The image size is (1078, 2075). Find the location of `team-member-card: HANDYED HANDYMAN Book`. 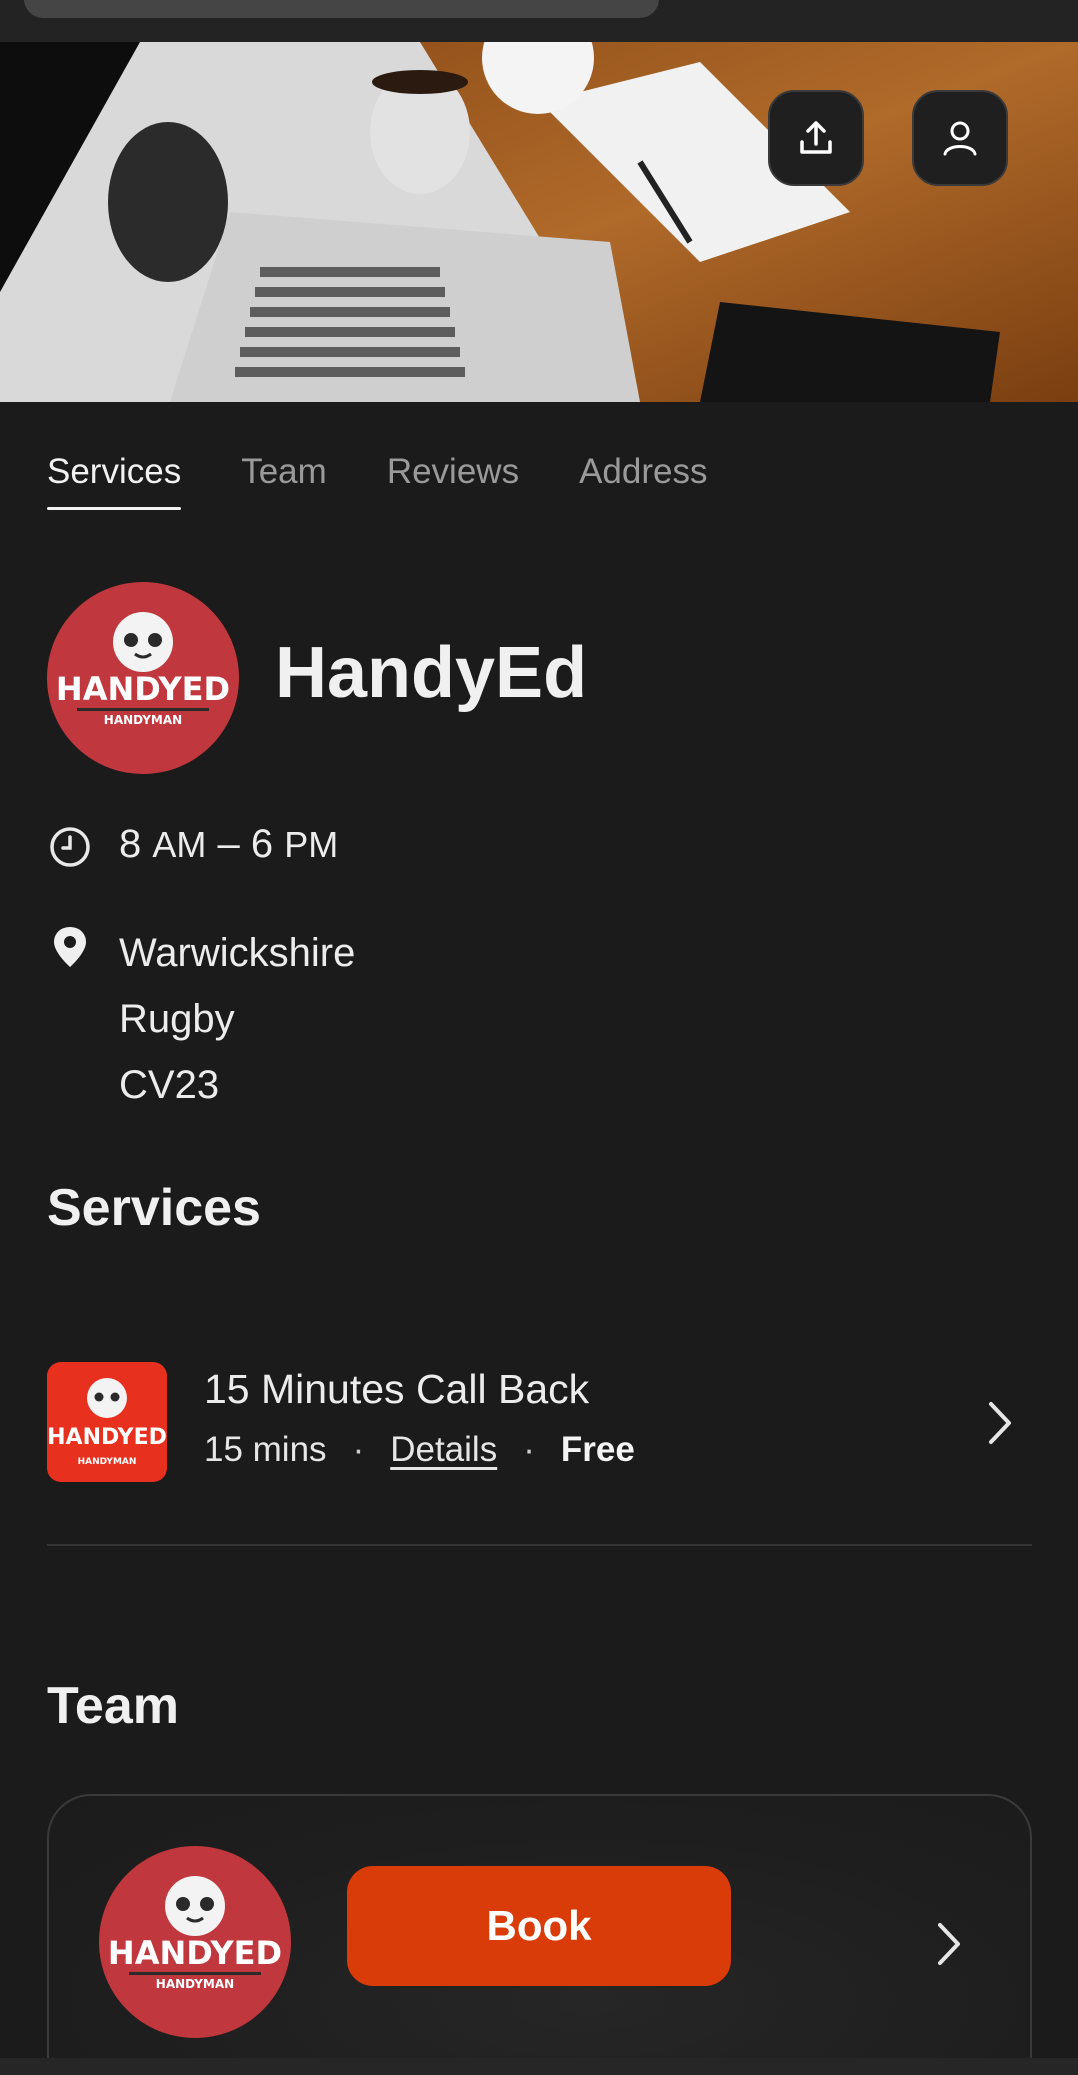

team-member-card: HANDYED HANDYMAN Book is located at coordinates (539, 1934).